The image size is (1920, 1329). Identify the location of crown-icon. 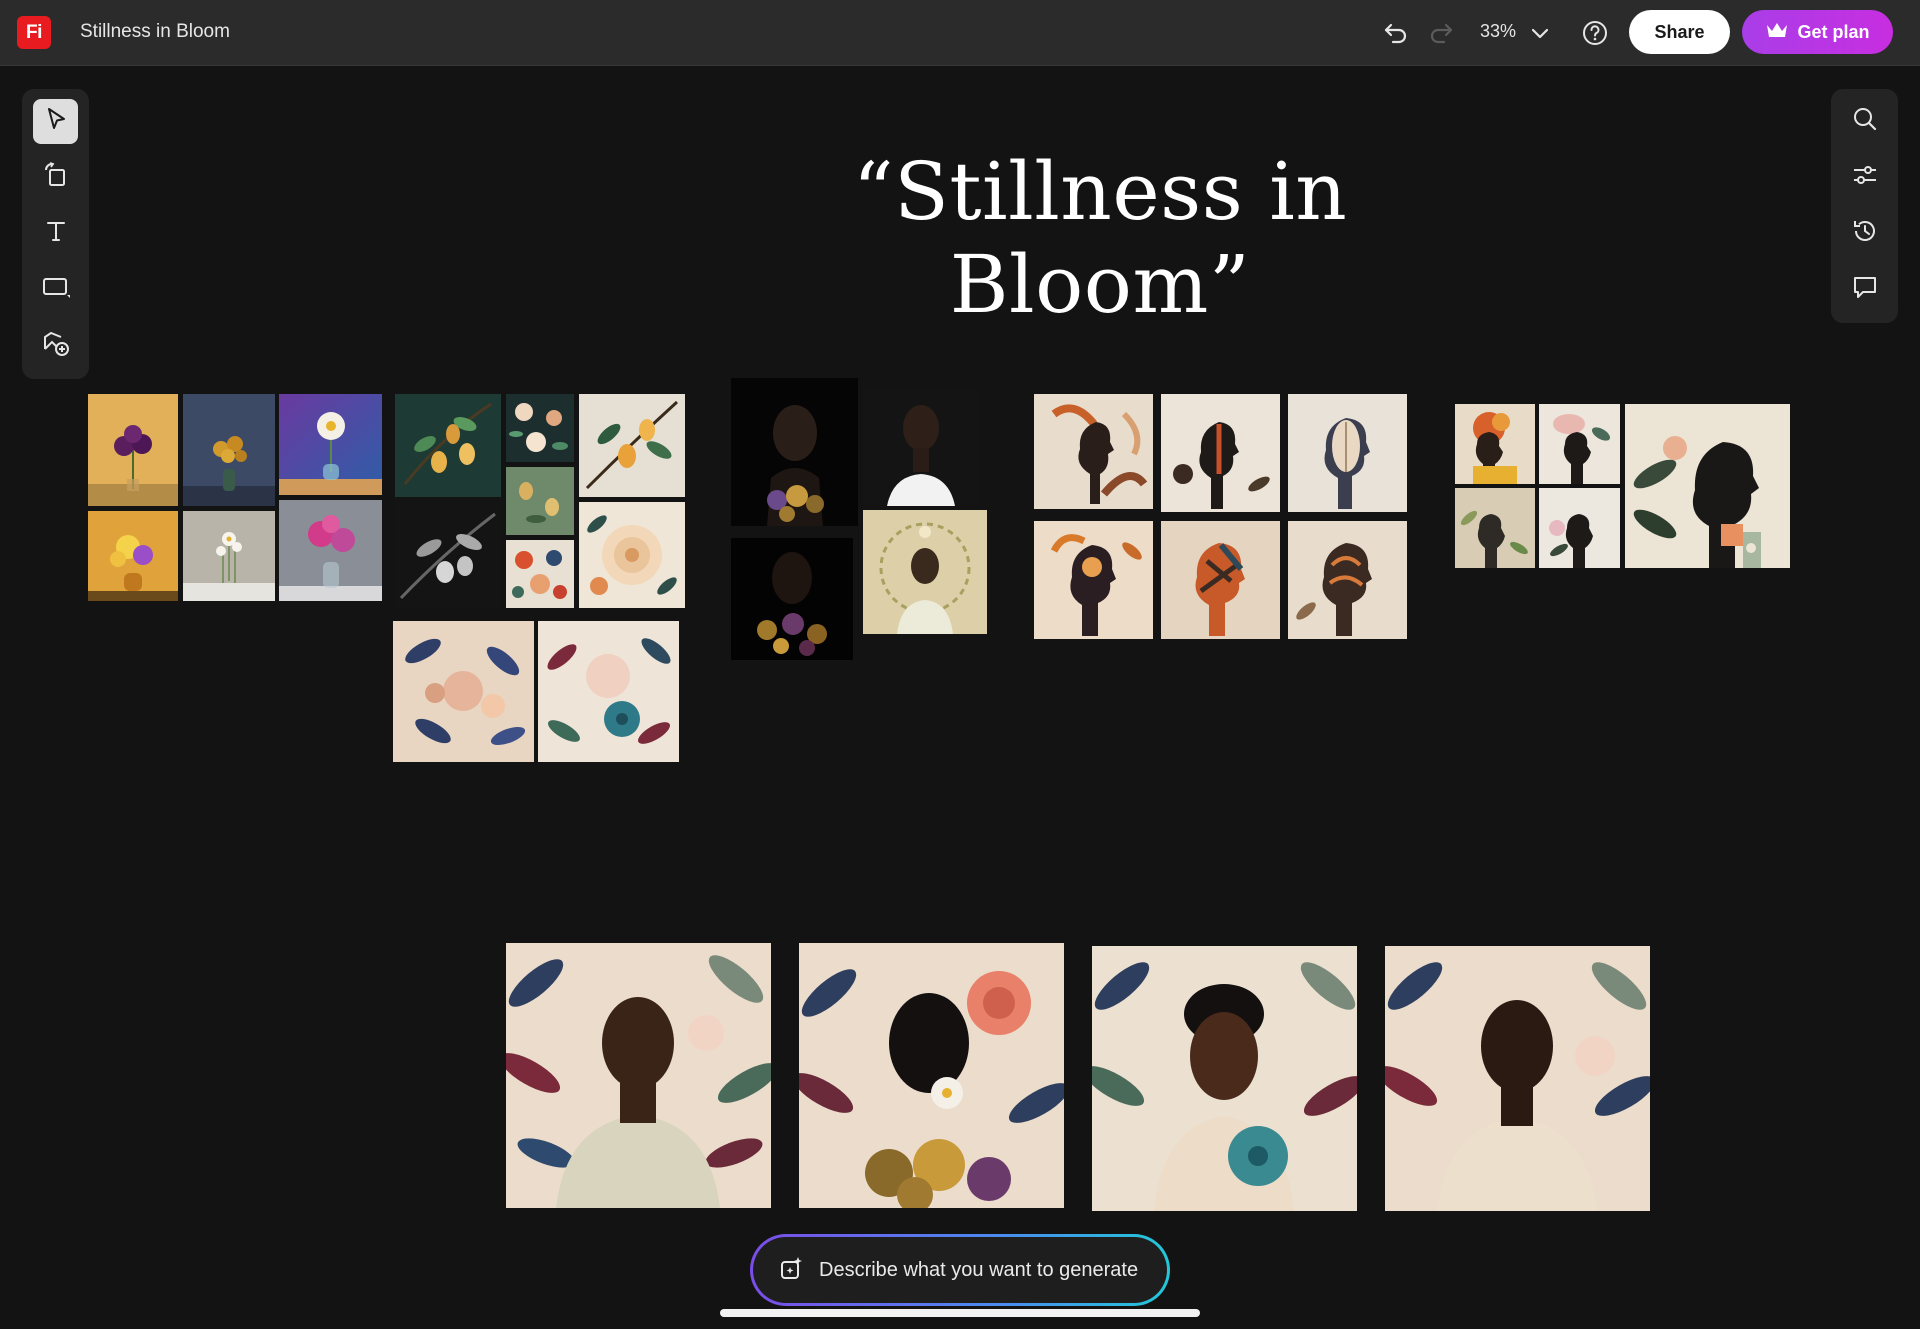
(1777, 32).